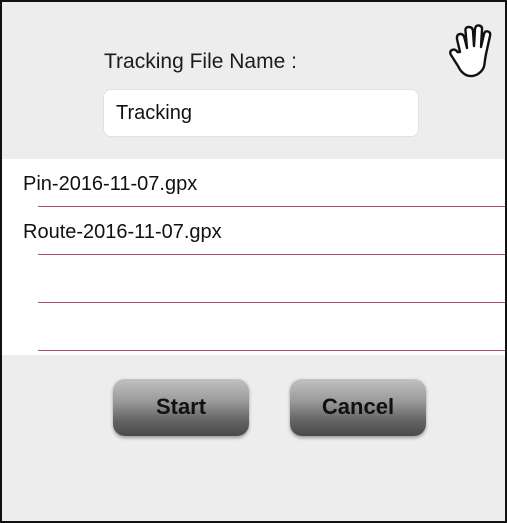 Image resolution: width=507 pixels, height=523 pixels. Describe the element at coordinates (253, 231) in the screenshot. I see `list-item: Route-2016-11-07.gpx` at that location.